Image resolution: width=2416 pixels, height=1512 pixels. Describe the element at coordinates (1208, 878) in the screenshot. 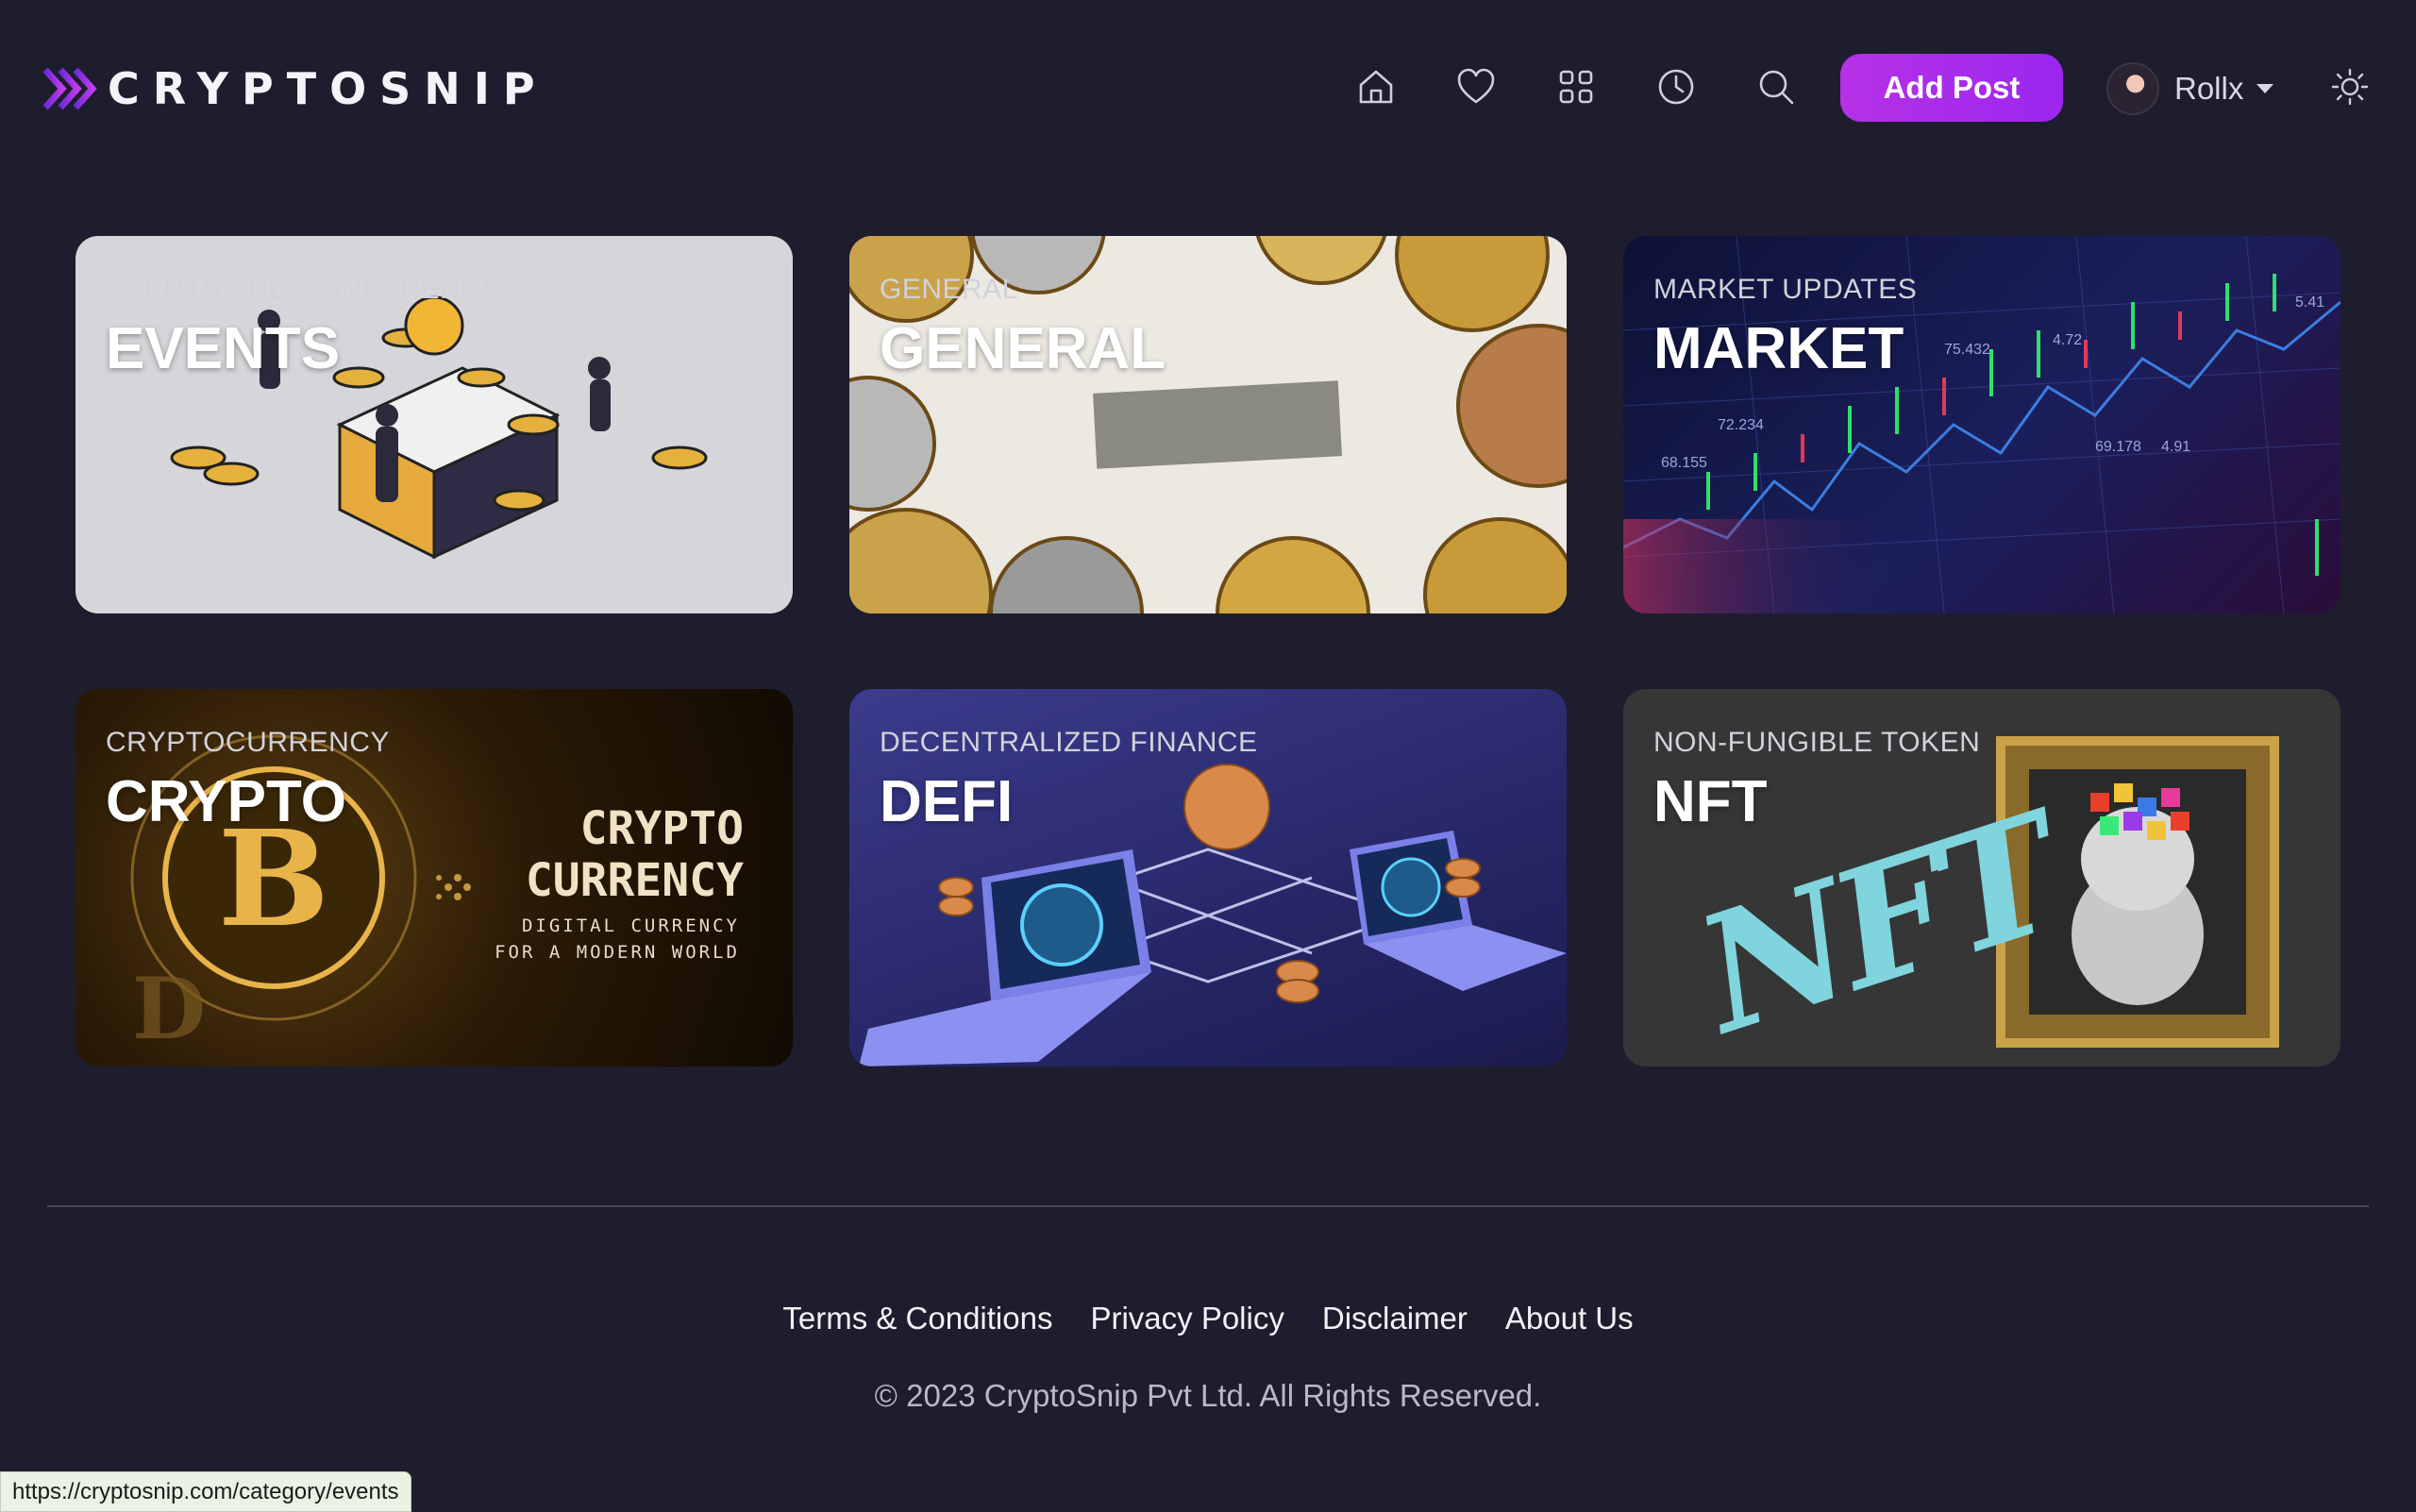

I see `category-card-defi: DECENTRALIZED FINANCE DEFI` at that location.